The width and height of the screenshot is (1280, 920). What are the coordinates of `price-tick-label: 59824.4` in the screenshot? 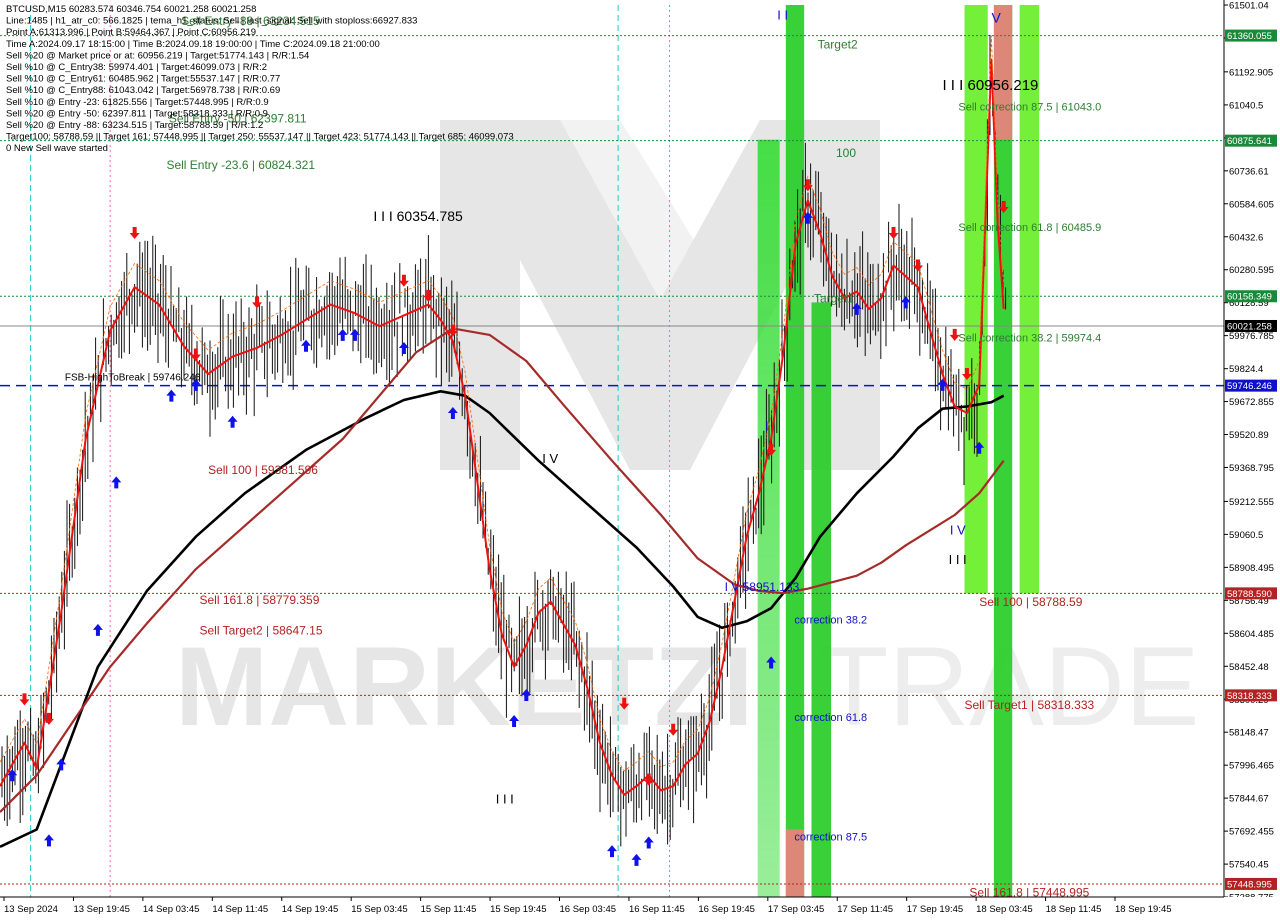 It's located at (1246, 369).